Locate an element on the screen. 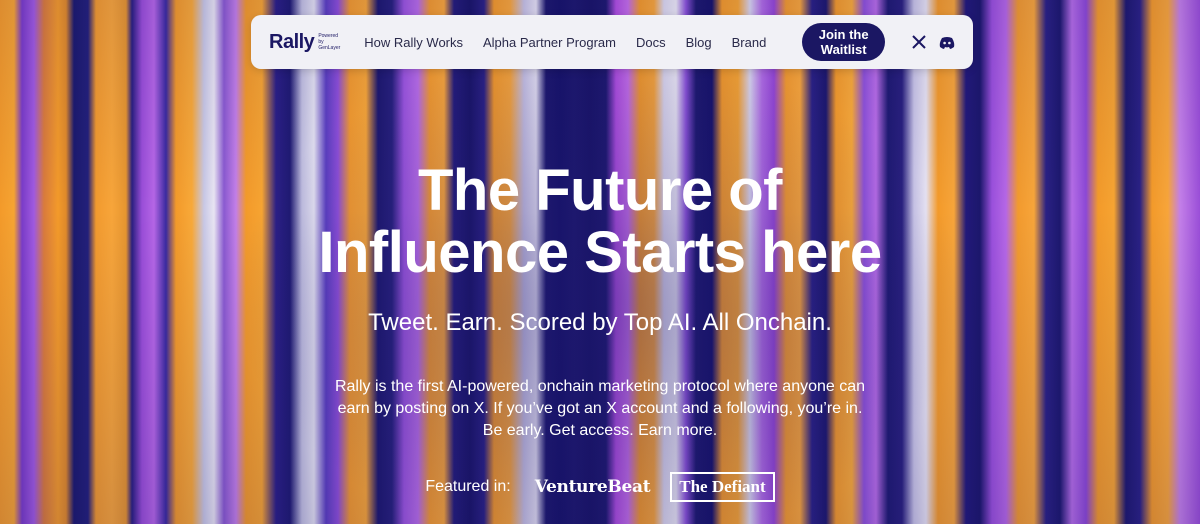 This screenshot has width=1200, height=524. logo-sub-line1: Powered by is located at coordinates (328, 39).